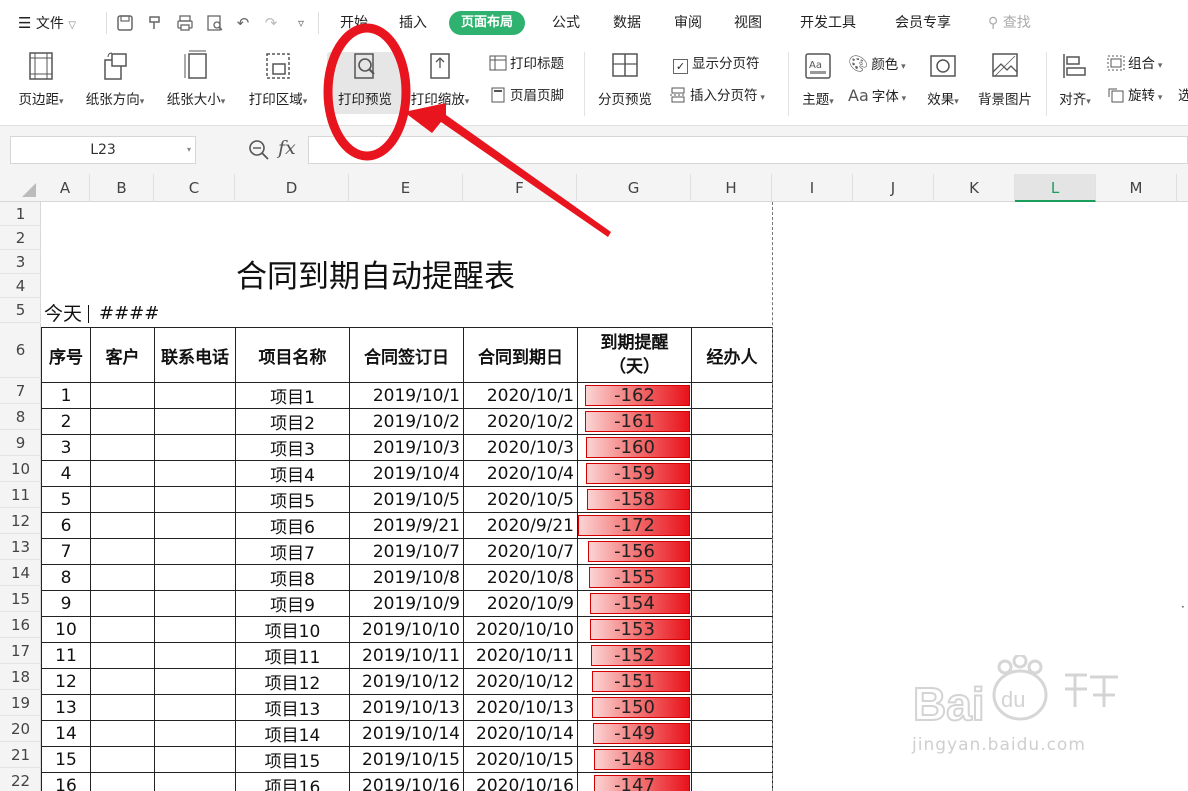 Image resolution: width=1188 pixels, height=791 pixels. What do you see at coordinates (406, 577) in the screenshot?
I see `cell-signed-date: 2019/10/8` at bounding box center [406, 577].